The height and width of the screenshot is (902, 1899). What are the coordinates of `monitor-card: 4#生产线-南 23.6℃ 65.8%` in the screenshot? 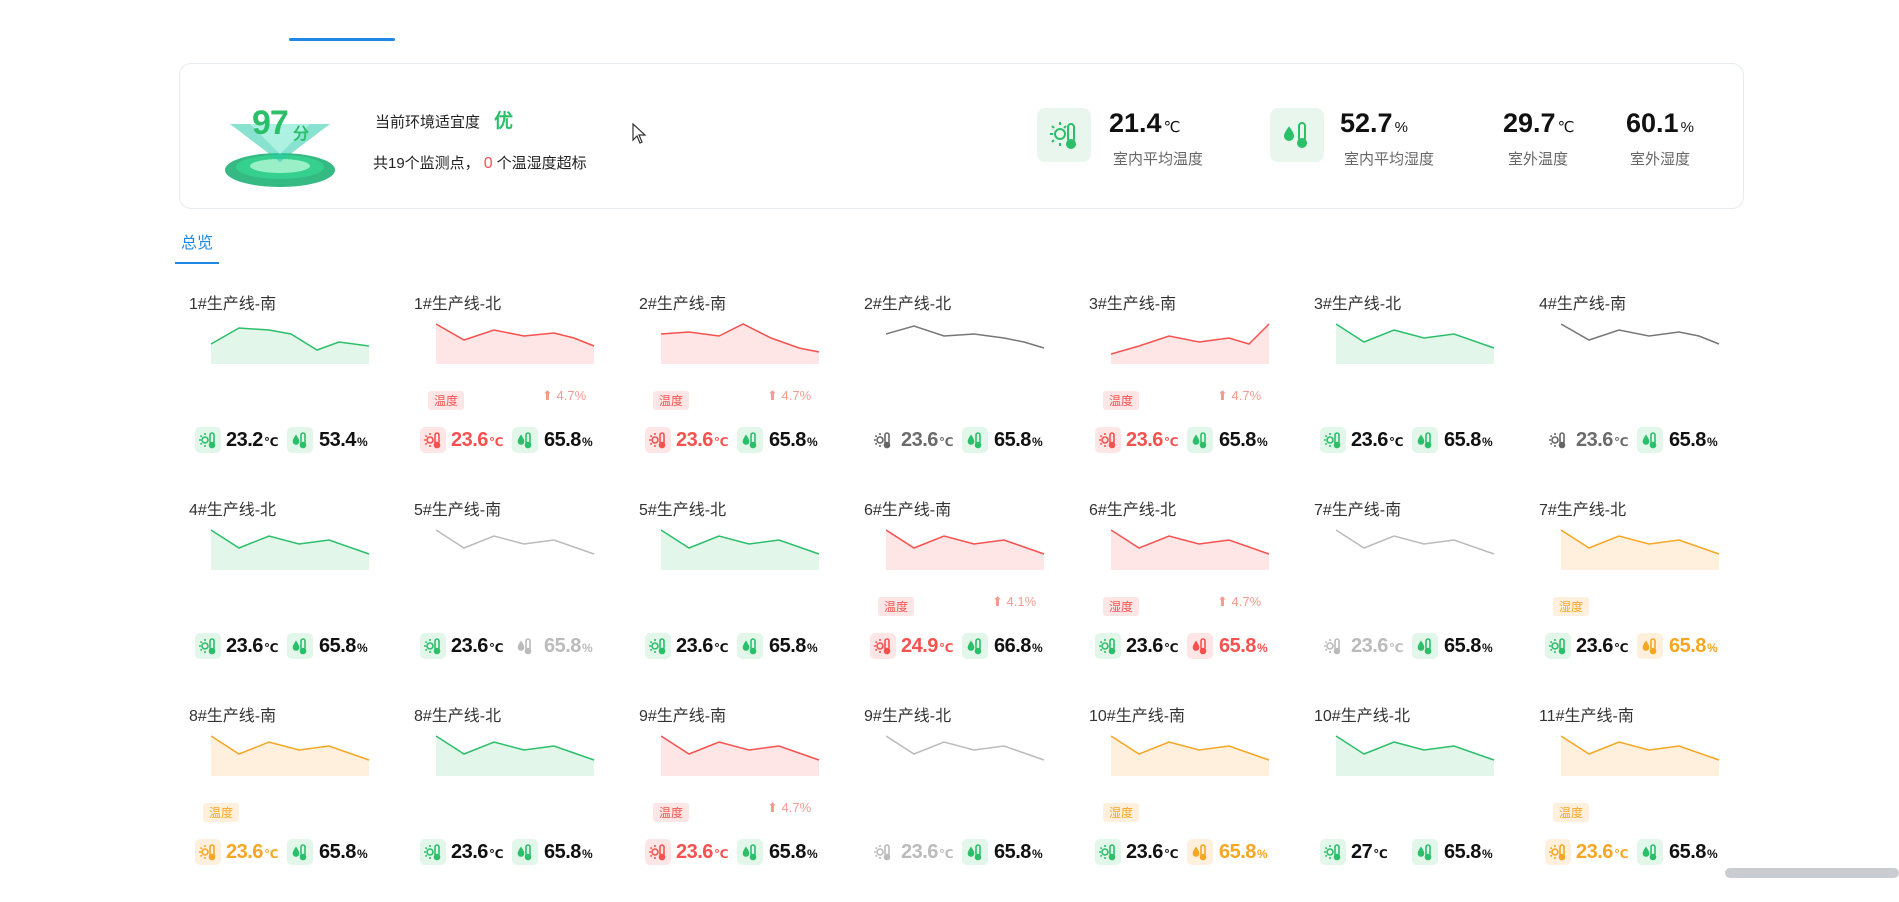 It's located at (1646, 390).